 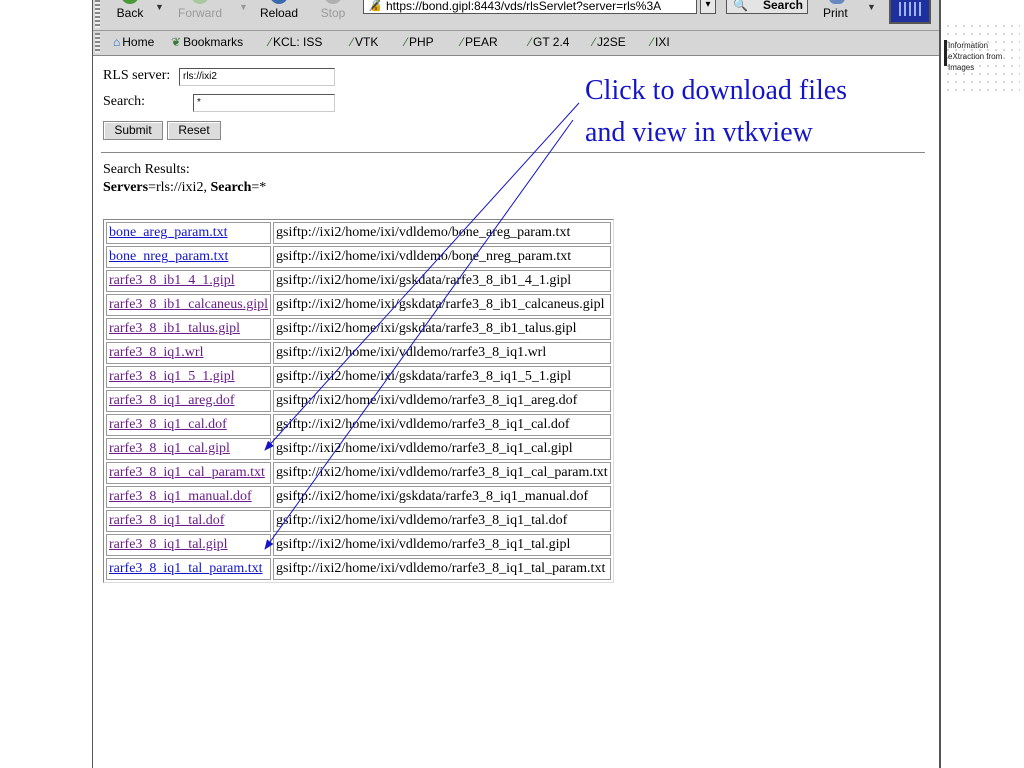 What do you see at coordinates (422, 276) in the screenshot?
I see `annotation-arrow-cal-gipl` at bounding box center [422, 276].